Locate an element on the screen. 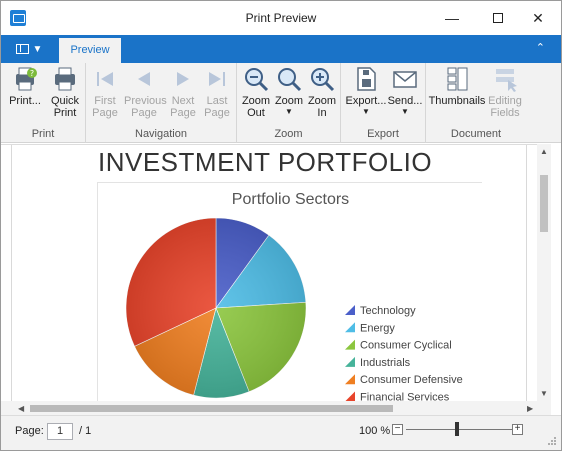 The image size is (562, 451). editing-fields-label: Editing Fields is located at coordinates (505, 107).